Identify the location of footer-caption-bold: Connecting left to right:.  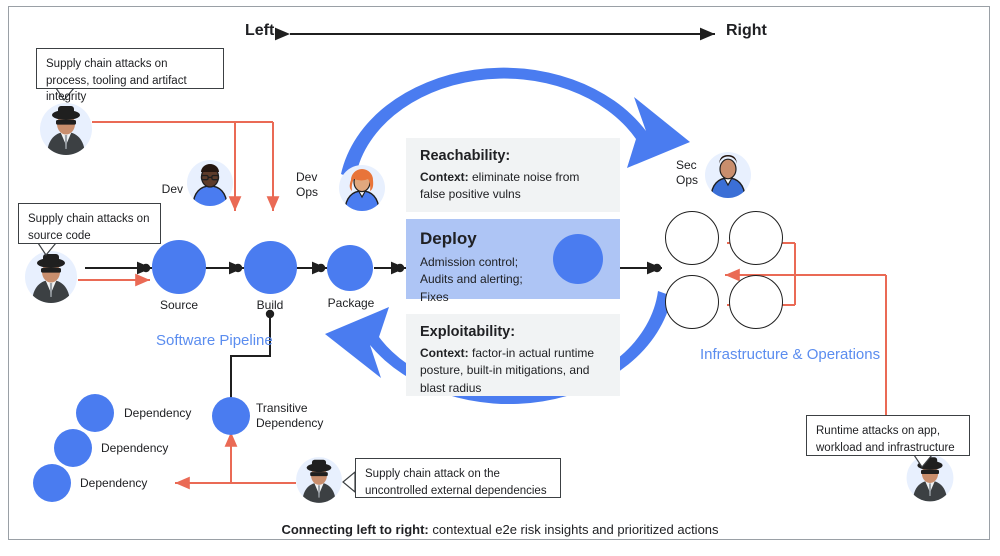
(355, 529).